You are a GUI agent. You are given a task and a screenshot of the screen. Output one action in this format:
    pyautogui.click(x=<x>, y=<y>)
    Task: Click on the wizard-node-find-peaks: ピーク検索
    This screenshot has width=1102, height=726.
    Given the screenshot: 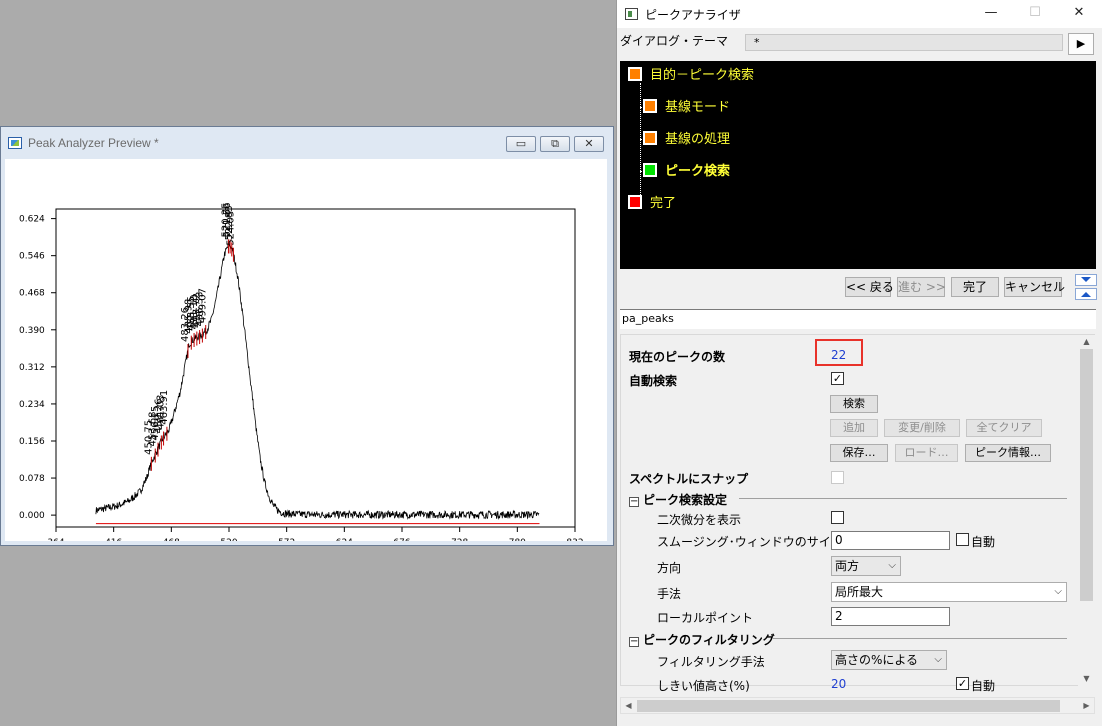 What is the action you would take?
    pyautogui.click(x=686, y=173)
    